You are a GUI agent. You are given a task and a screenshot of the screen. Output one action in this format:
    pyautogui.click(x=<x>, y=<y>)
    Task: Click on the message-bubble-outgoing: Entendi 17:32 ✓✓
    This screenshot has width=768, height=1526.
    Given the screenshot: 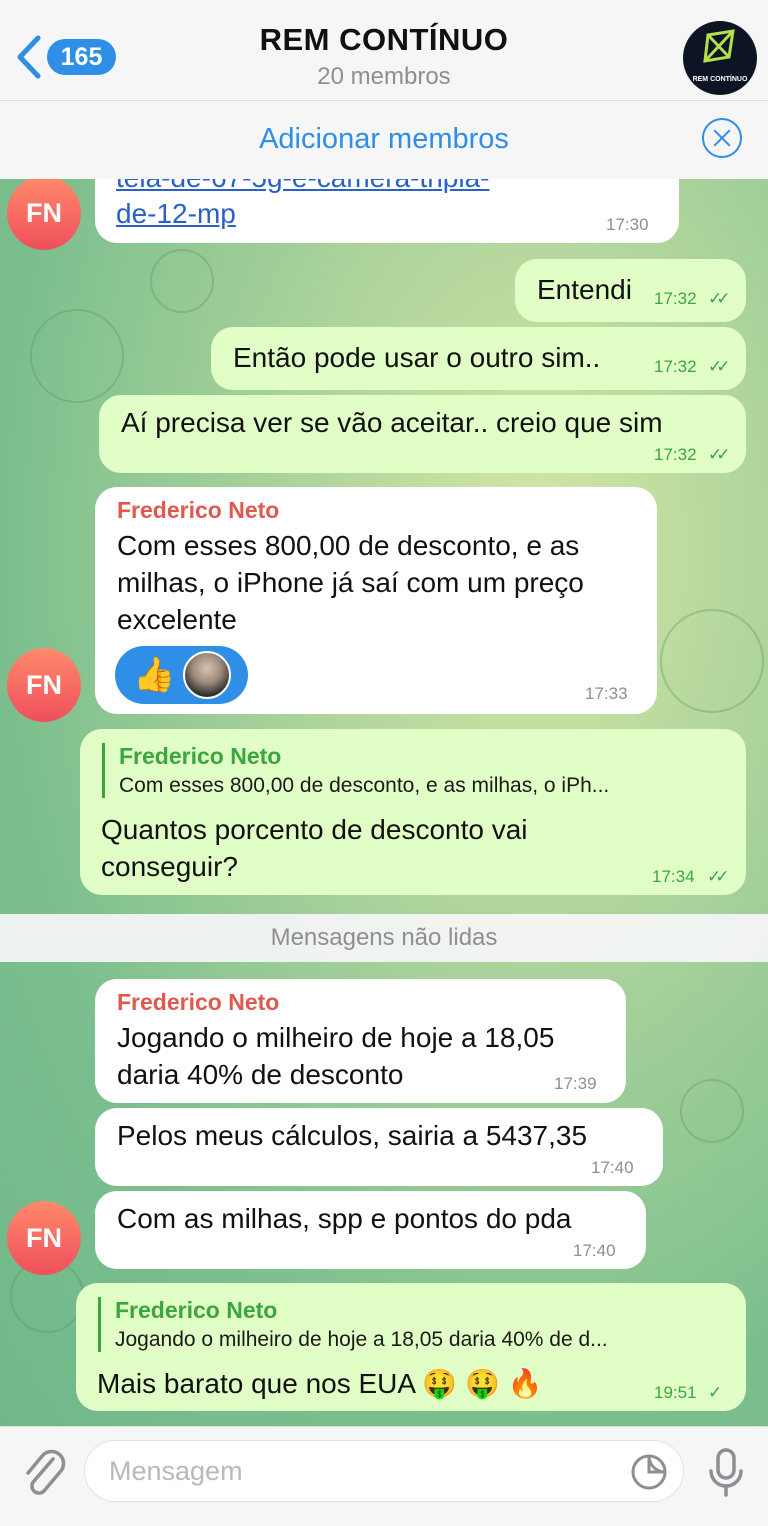 What is the action you would take?
    pyautogui.click(x=630, y=290)
    